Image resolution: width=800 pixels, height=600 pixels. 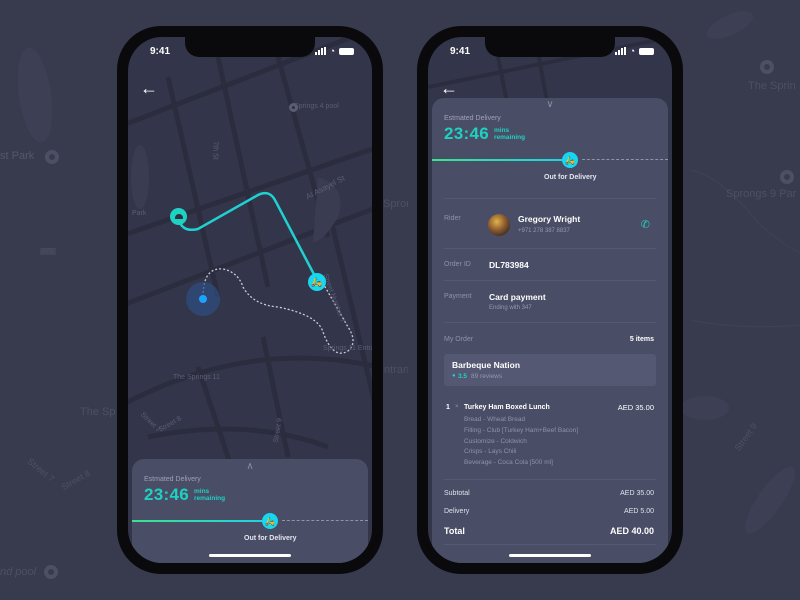 I want to click on call-rider-button: ✆, so click(x=645, y=224).